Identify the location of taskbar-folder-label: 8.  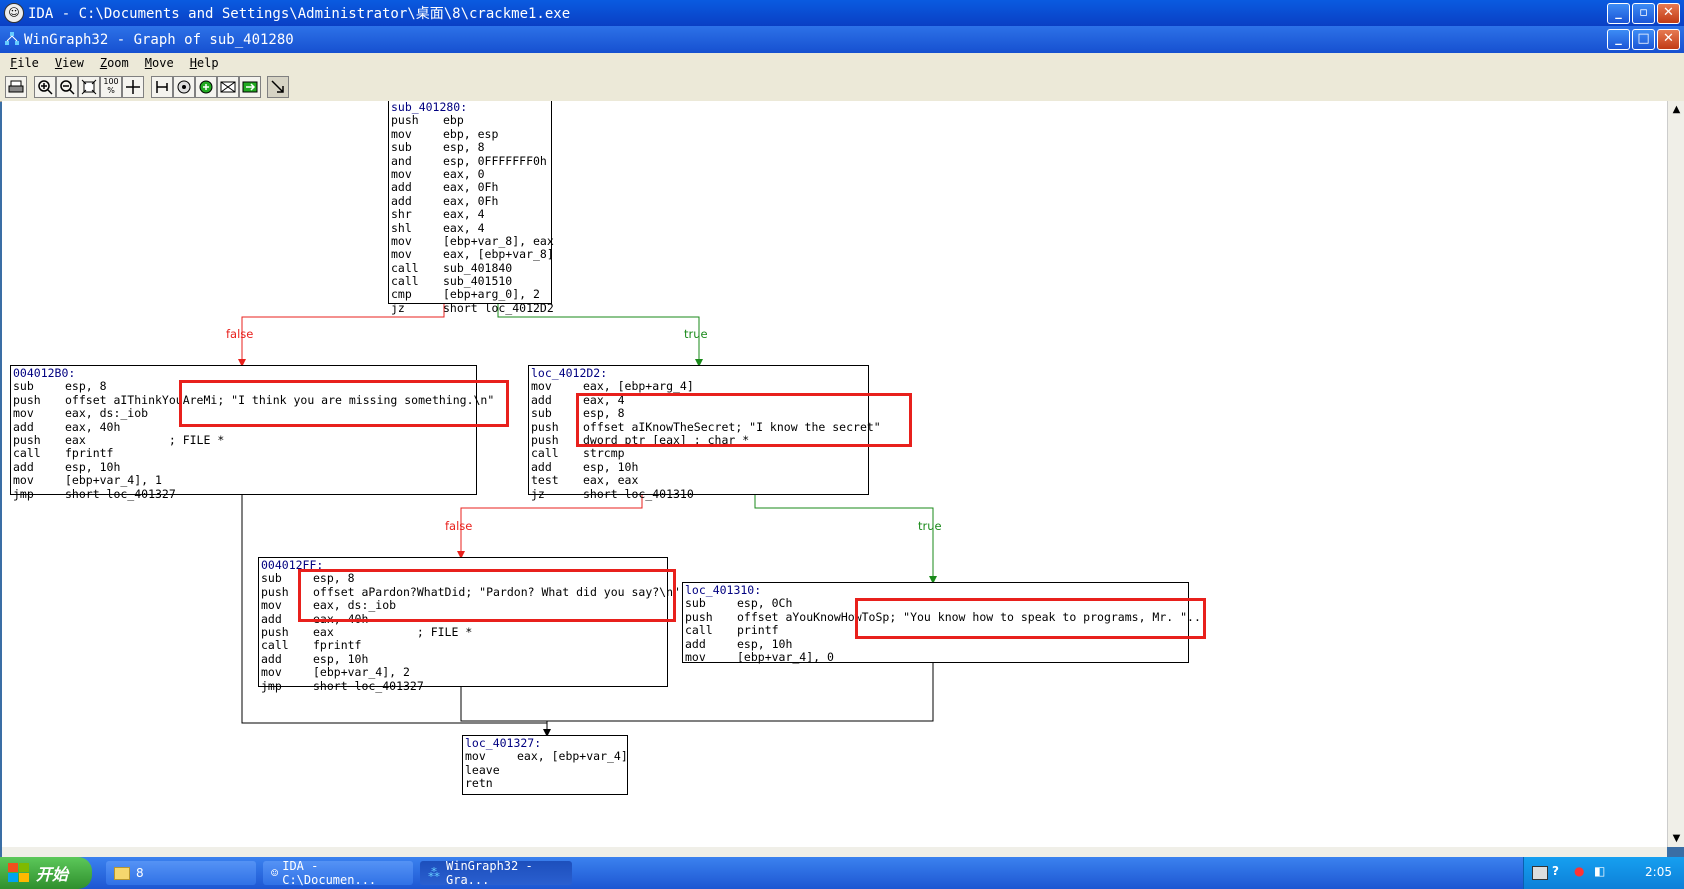
(140, 873).